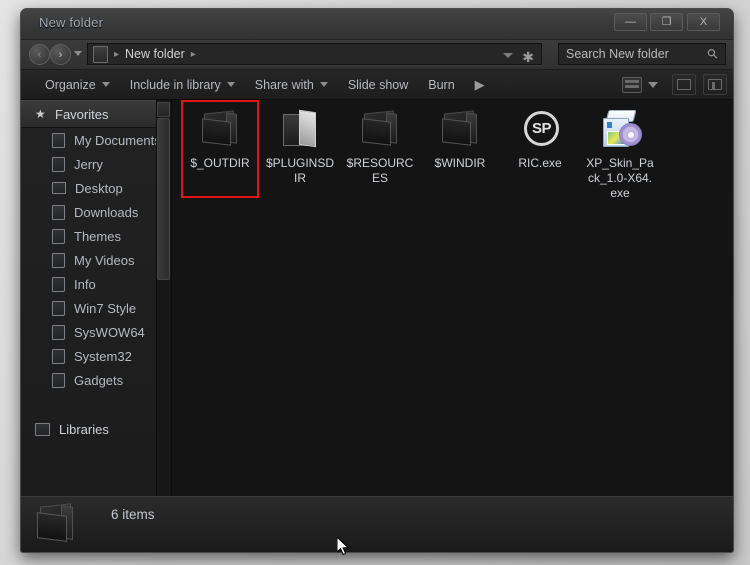 This screenshot has height=565, width=750. I want to click on sidebar-item-label: Desktop, so click(99, 188).